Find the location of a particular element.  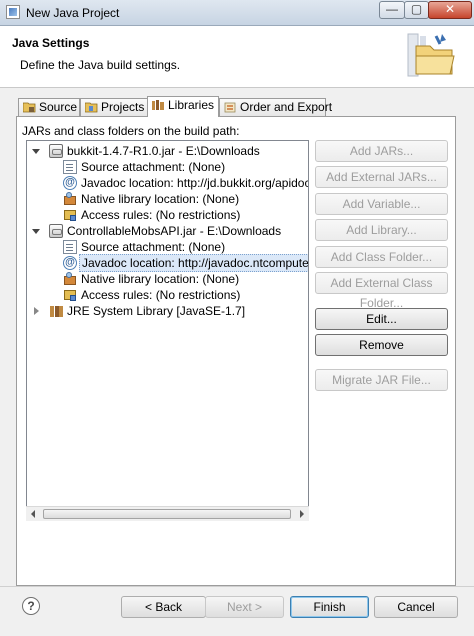

projects-icon is located at coordinates (91, 107).